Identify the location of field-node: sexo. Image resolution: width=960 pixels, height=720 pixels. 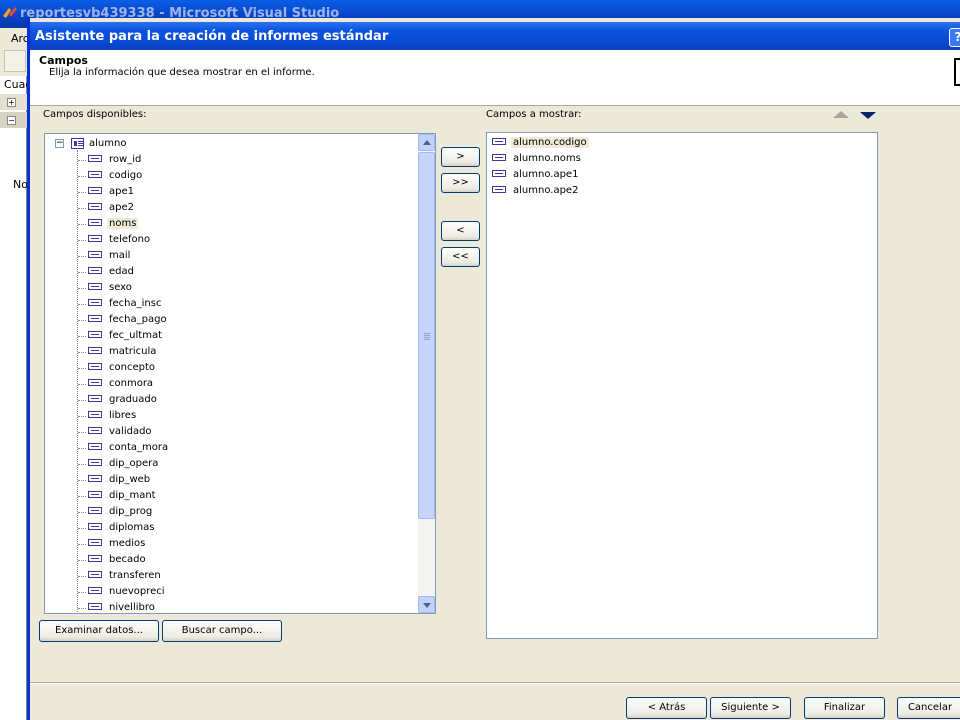
(111, 288).